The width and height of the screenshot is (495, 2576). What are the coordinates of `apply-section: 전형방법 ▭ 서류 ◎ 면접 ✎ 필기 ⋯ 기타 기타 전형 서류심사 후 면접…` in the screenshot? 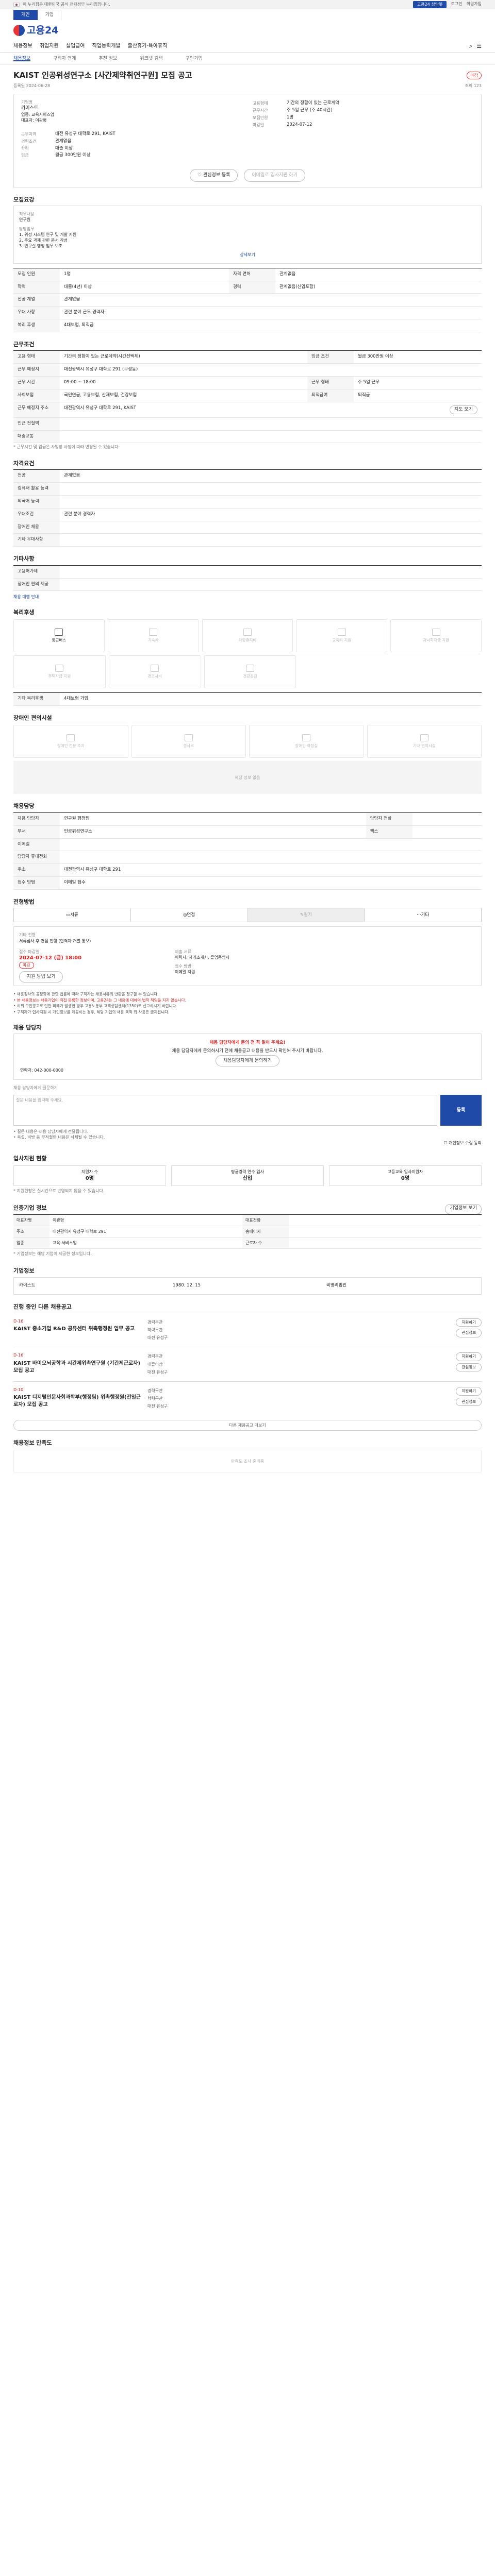 It's located at (247, 942).